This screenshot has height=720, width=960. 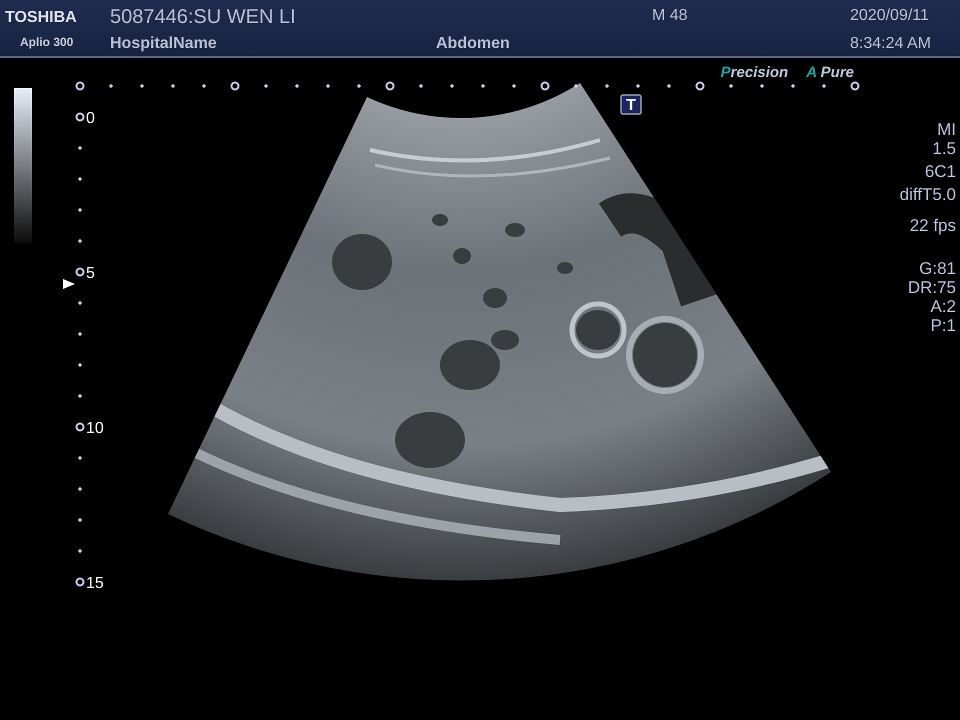 I want to click on exam-date: 2020/09/11, so click(x=889, y=16).